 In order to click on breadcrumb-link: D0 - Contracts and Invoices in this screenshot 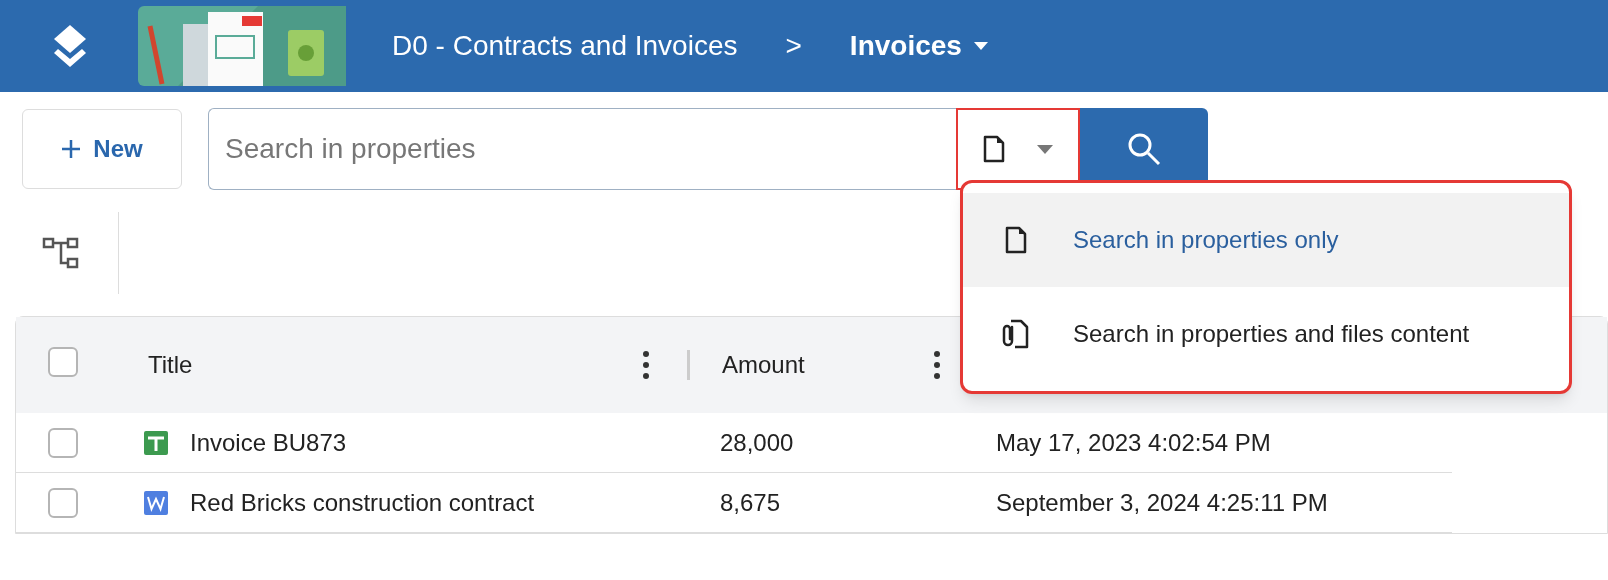, I will do `click(565, 46)`.